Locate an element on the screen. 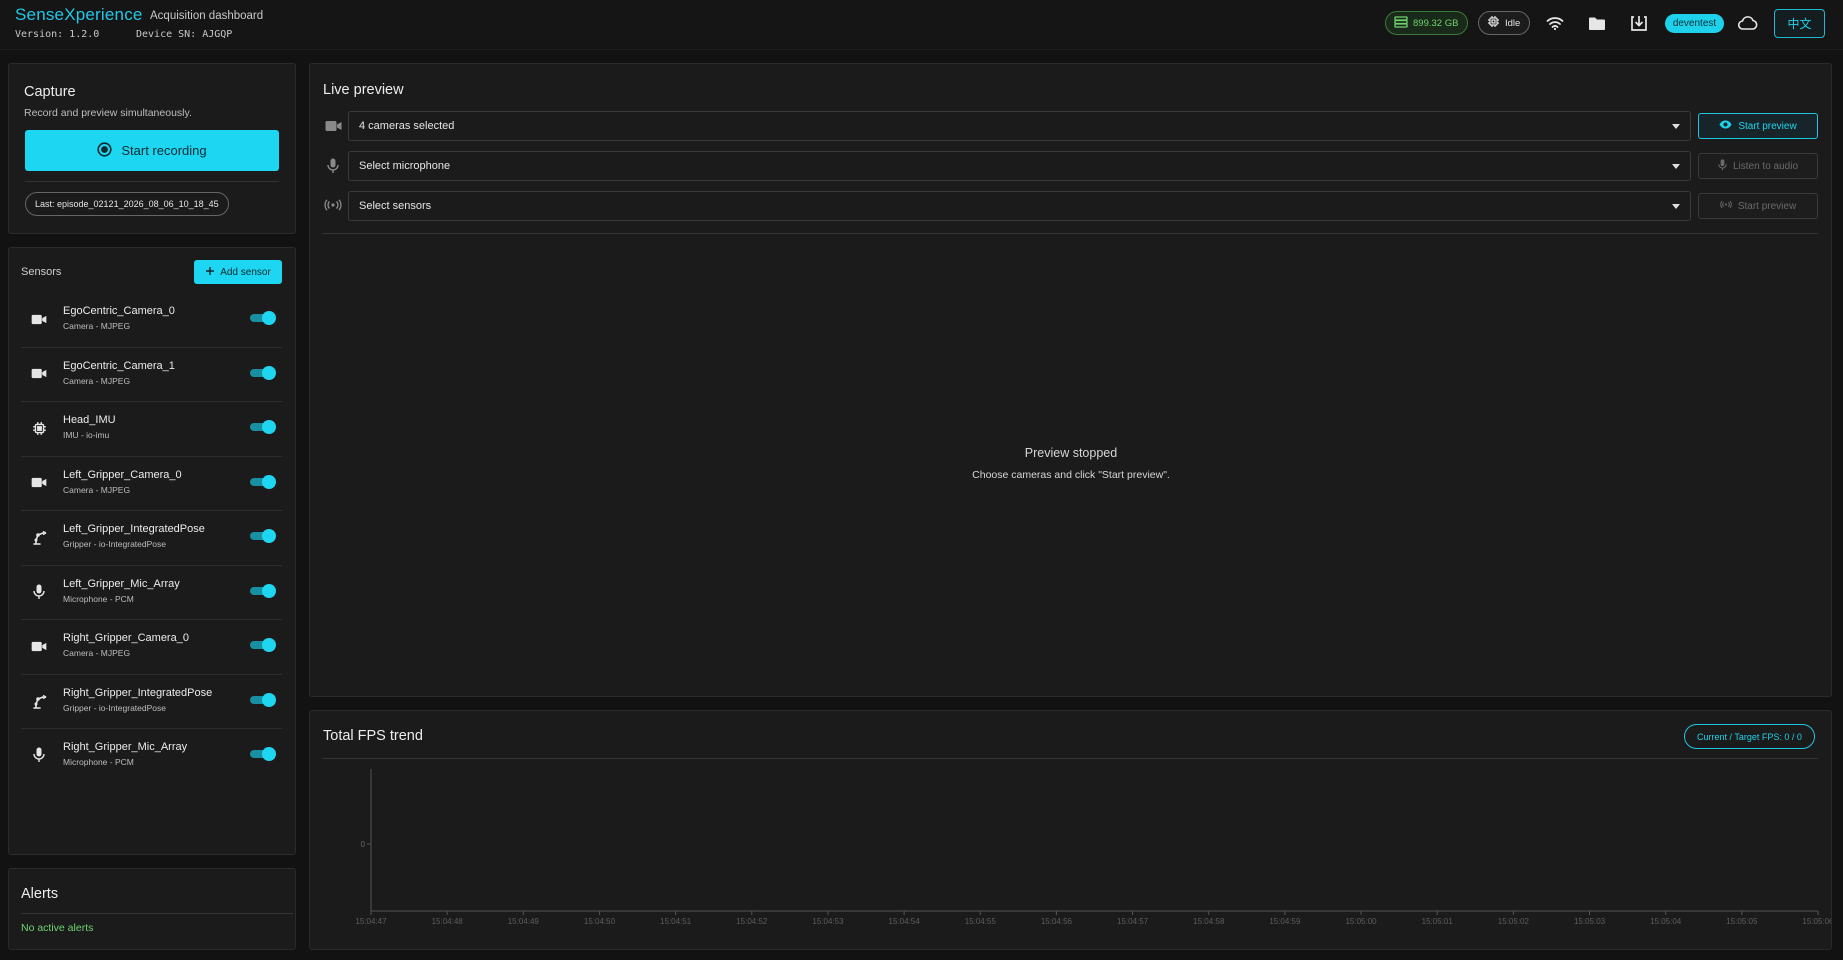 The width and height of the screenshot is (1843, 960). sensor-select: Select sensors is located at coordinates (1019, 206).